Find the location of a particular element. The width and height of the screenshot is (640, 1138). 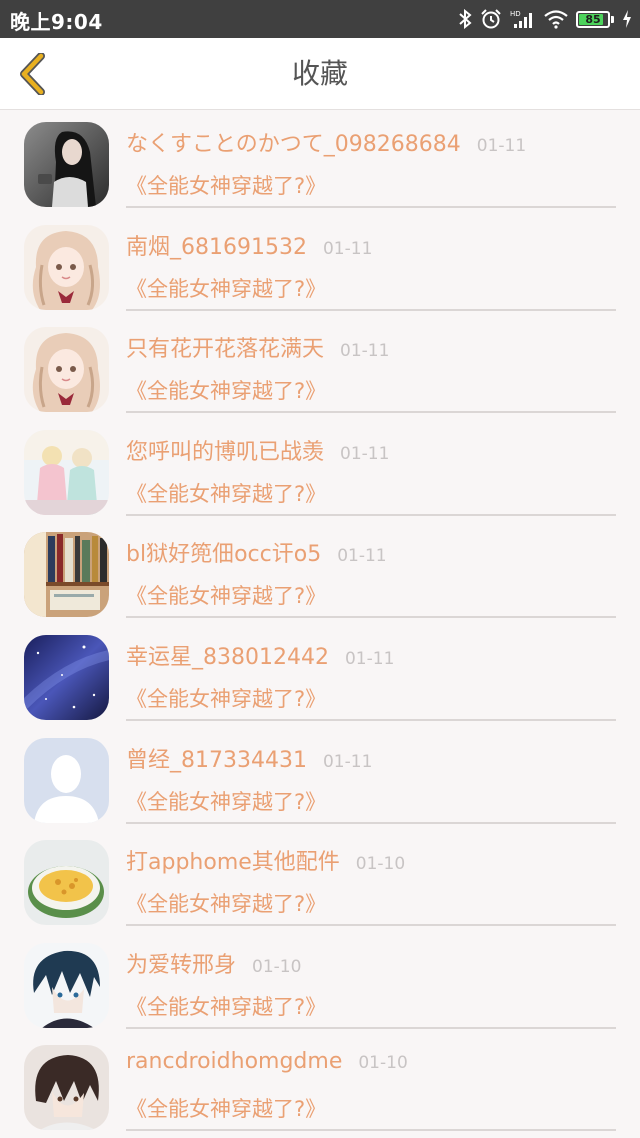

user-line: 曾经_817334431 01-11 is located at coordinates (249, 758).